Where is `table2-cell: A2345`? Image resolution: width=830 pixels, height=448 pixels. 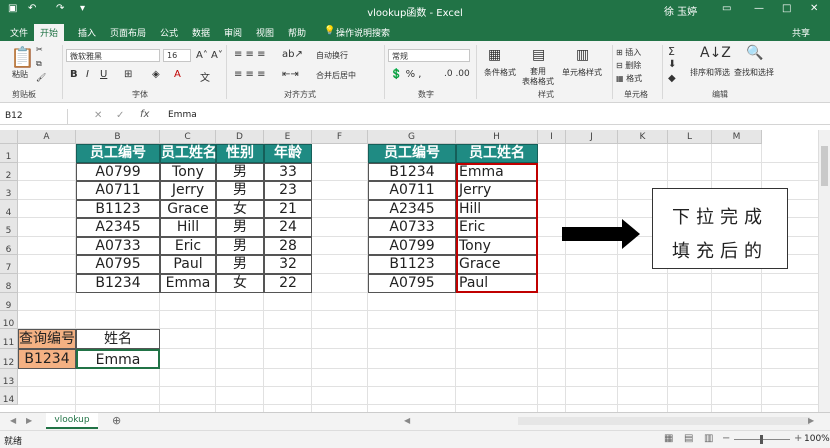 table2-cell: A2345 is located at coordinates (412, 209).